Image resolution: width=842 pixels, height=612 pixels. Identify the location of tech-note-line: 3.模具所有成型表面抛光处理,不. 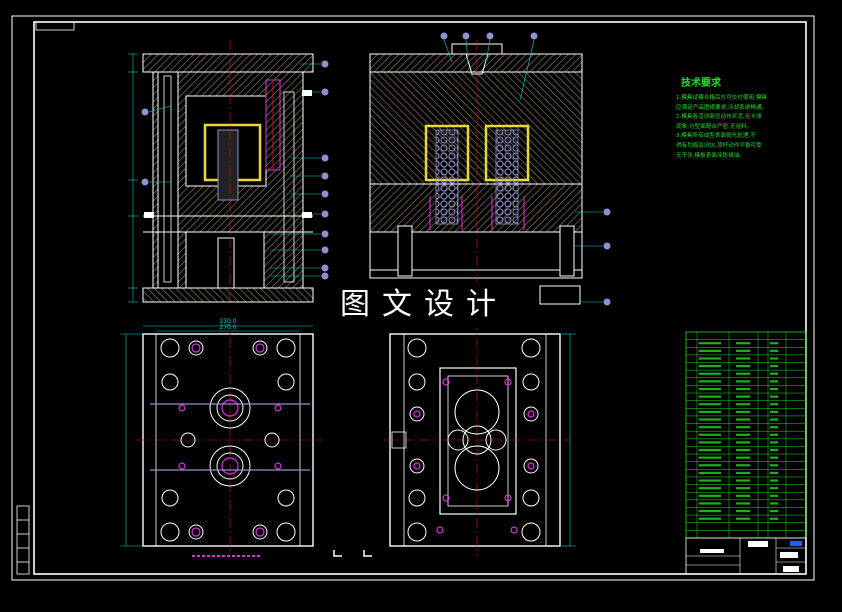
(716, 136).